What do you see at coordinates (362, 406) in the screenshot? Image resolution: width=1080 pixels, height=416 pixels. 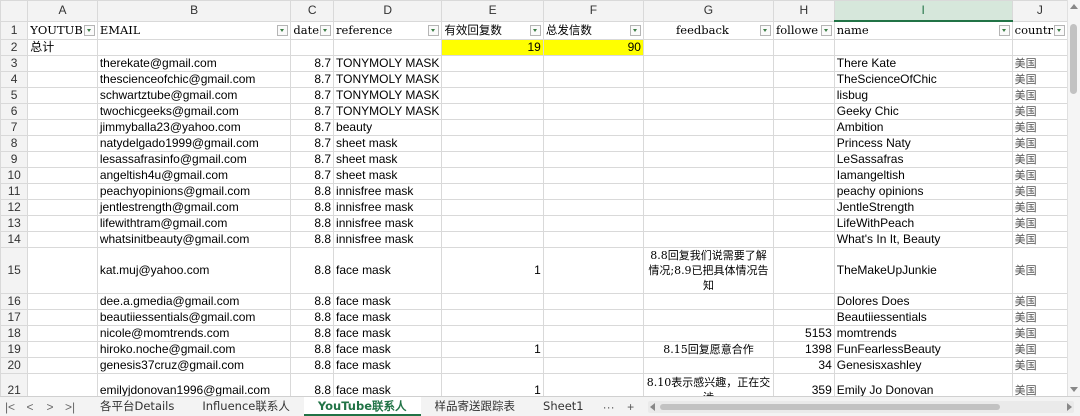 I see `sheet-tab: YouTube联系人` at bounding box center [362, 406].